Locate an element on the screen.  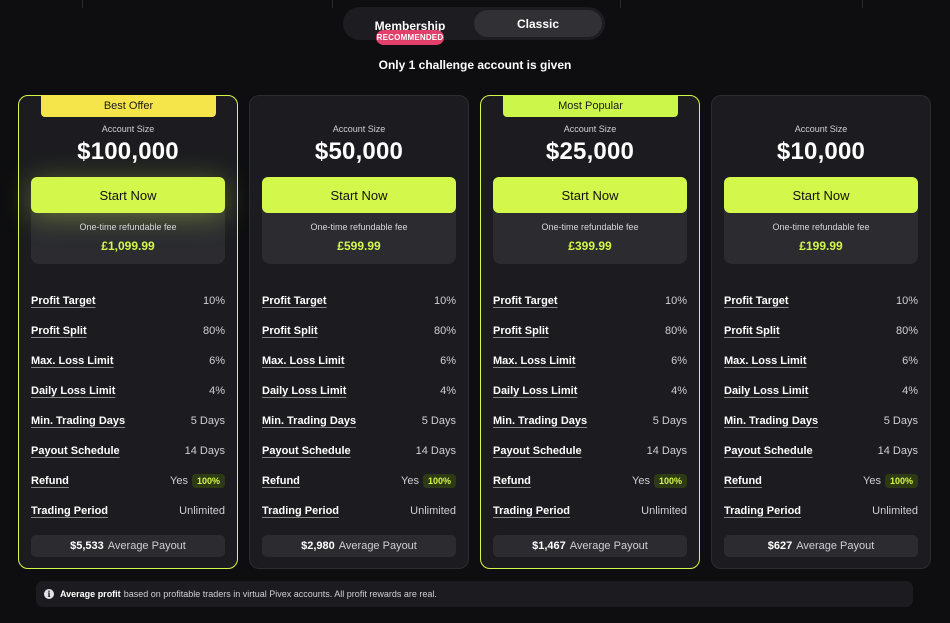
account-size-value: $10,000 is located at coordinates (821, 151).